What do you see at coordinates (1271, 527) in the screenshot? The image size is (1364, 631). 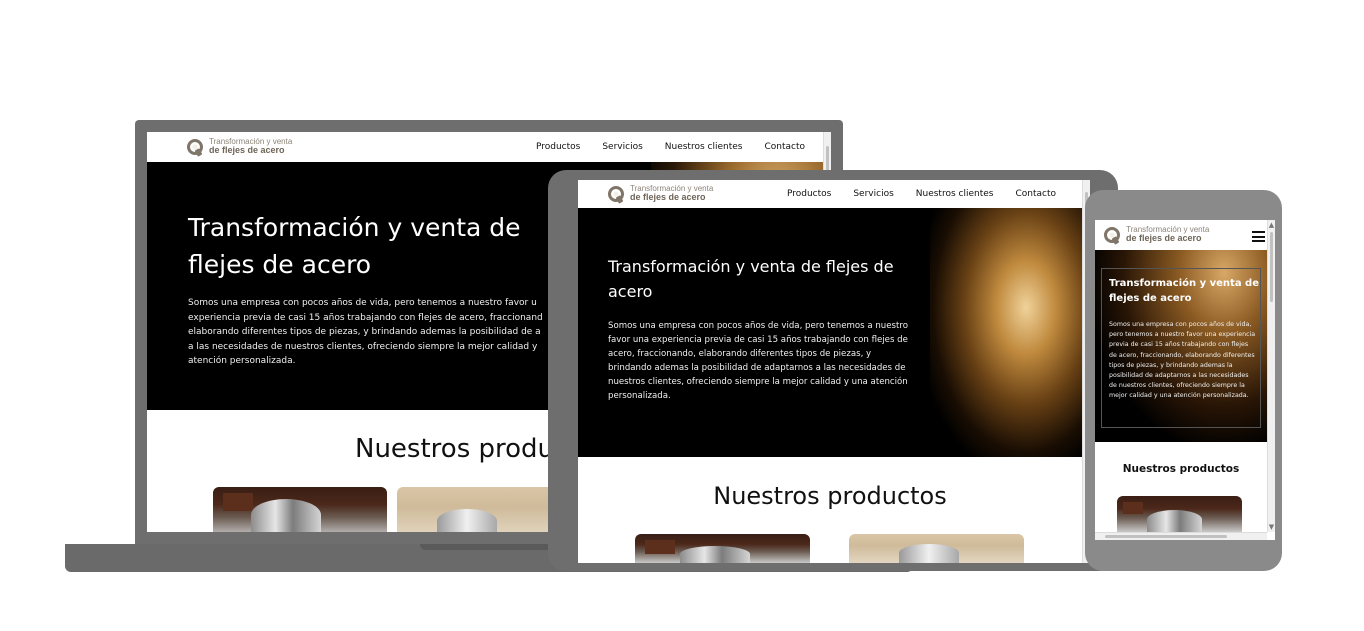 I see `scroll-down-arrow-icon: ▼` at bounding box center [1271, 527].